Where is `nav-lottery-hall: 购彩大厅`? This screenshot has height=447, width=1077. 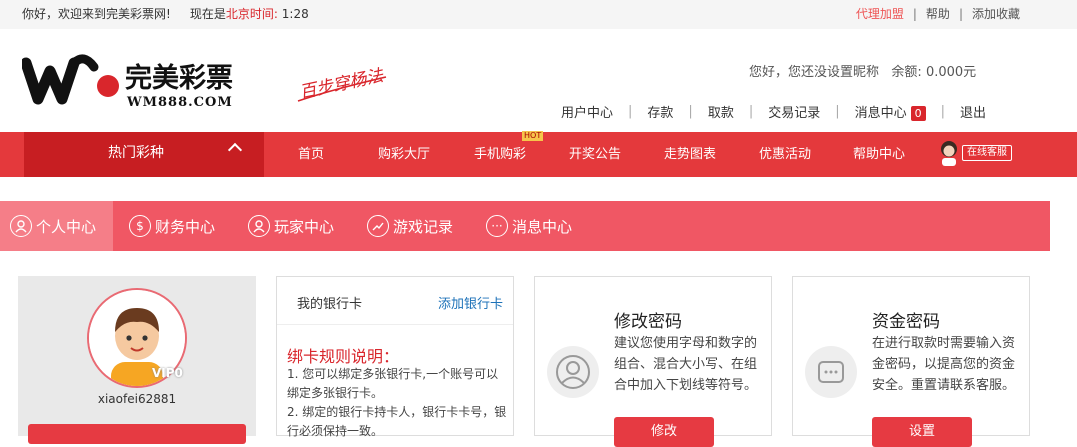 nav-lottery-hall: 购彩大厅 is located at coordinates (404, 154).